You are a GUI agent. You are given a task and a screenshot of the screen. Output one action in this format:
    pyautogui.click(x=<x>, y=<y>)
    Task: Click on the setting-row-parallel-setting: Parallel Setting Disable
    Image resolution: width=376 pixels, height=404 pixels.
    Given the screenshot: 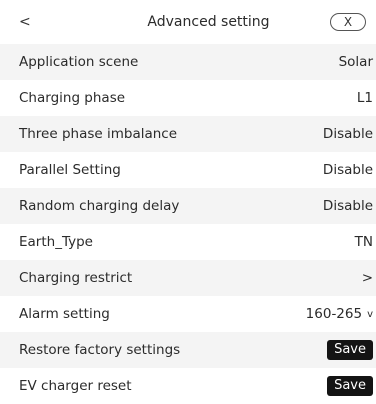 What is the action you would take?
    pyautogui.click(x=188, y=170)
    